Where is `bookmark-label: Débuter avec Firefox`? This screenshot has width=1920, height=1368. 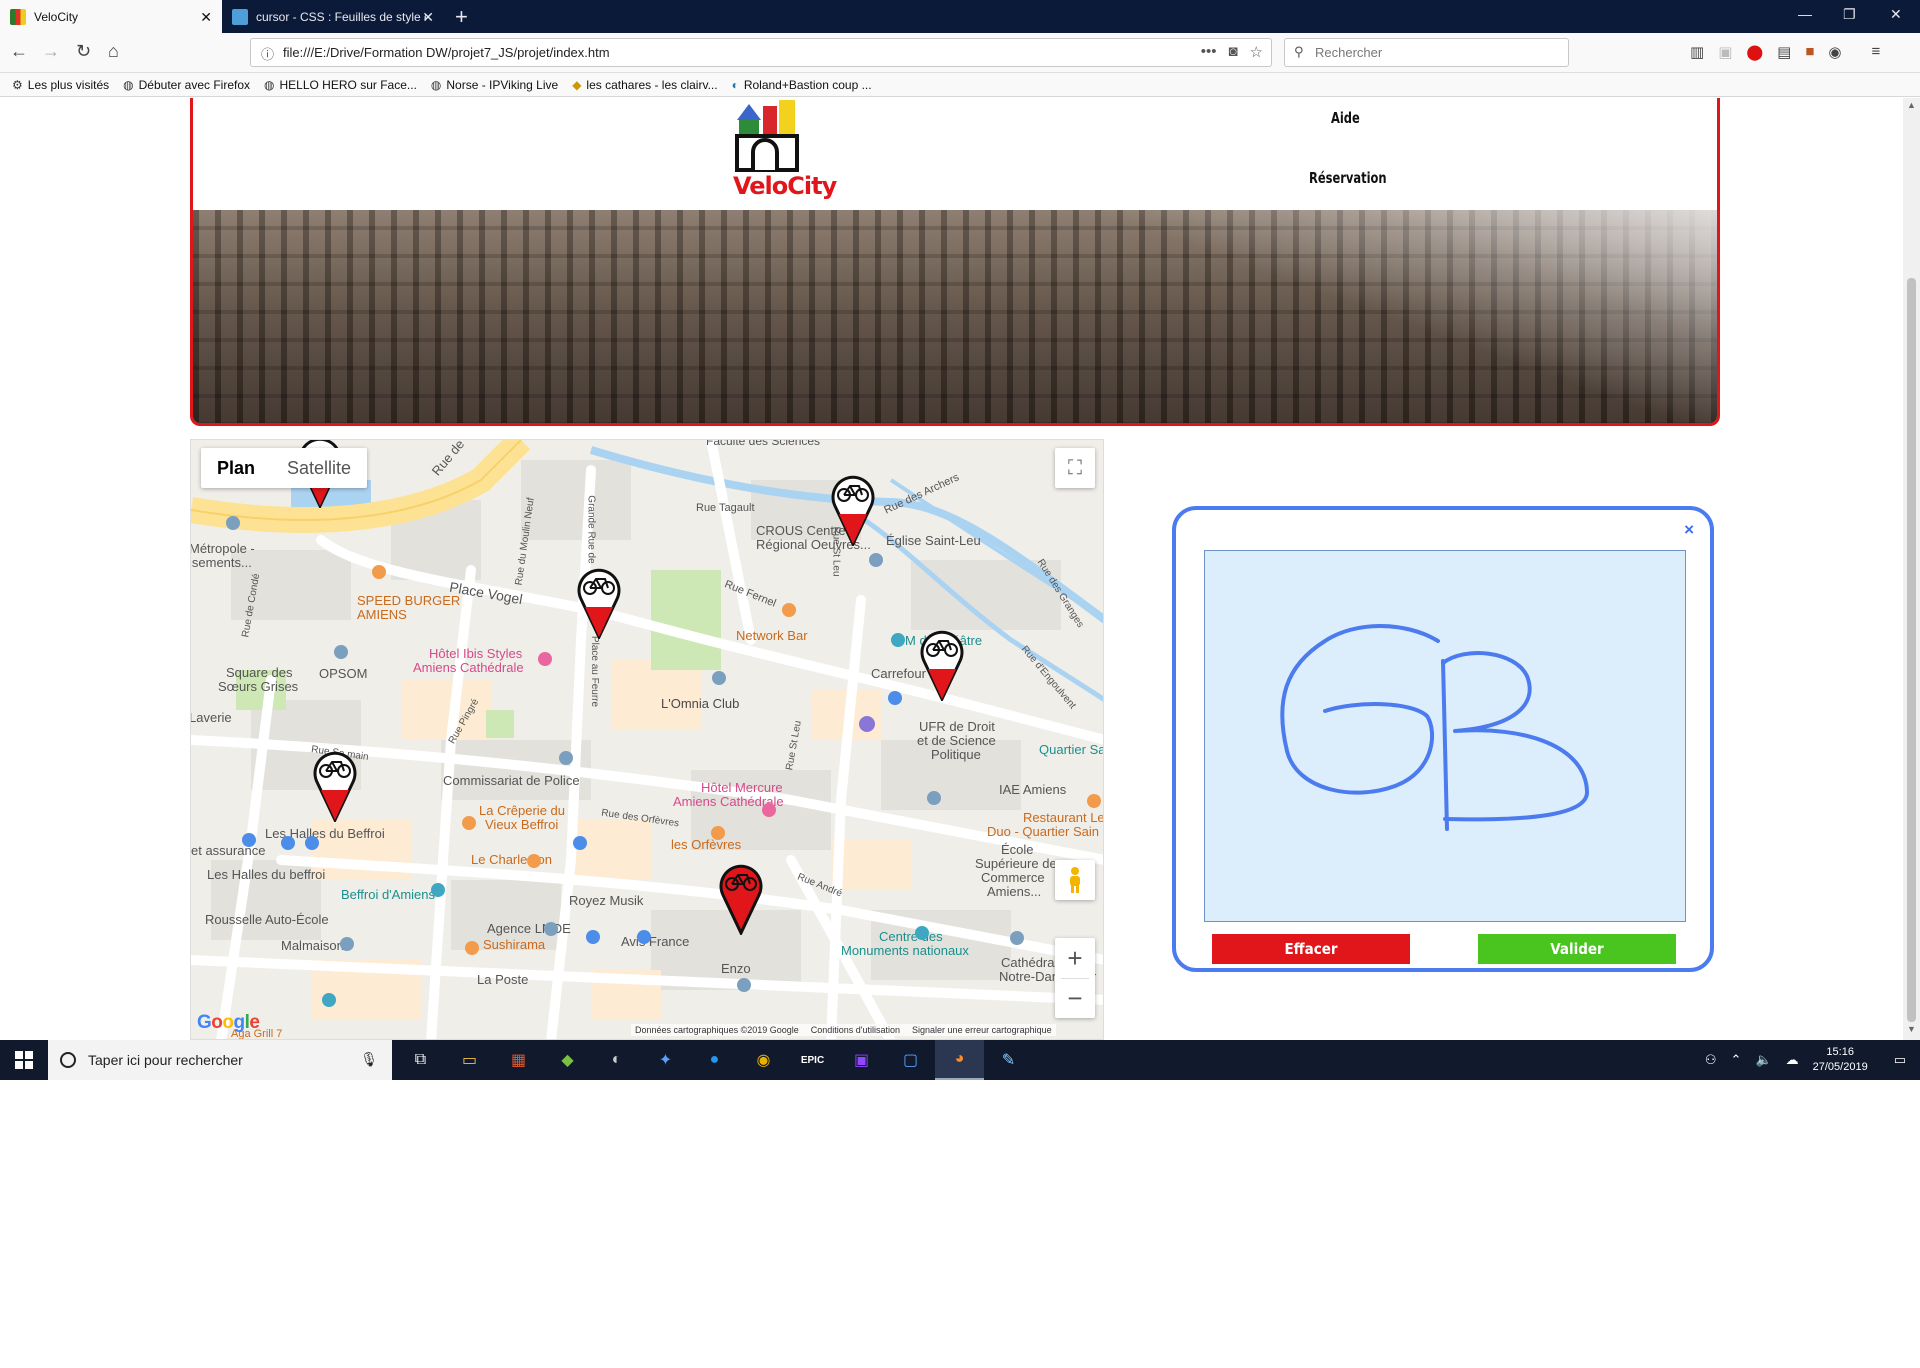
bookmark-label: Débuter avec Firefox is located at coordinates (194, 84).